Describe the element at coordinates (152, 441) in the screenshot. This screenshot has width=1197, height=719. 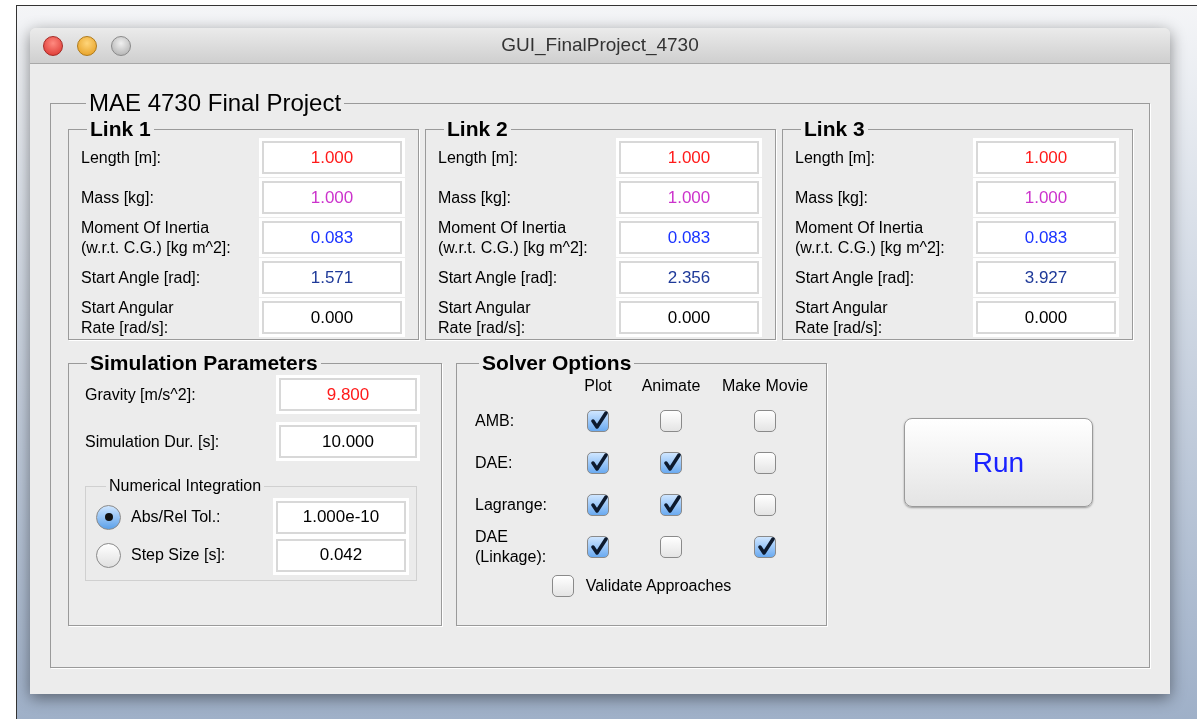
I see `field-label: Simulation Dur. [s]:` at that location.